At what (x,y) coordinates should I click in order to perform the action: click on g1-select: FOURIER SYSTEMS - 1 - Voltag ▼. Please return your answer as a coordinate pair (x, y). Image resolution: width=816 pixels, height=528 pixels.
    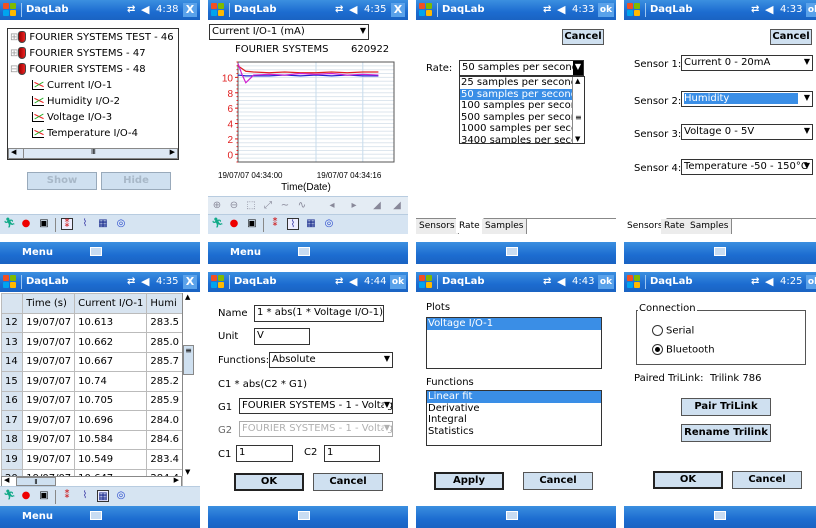
    Looking at the image, I should click on (316, 406).